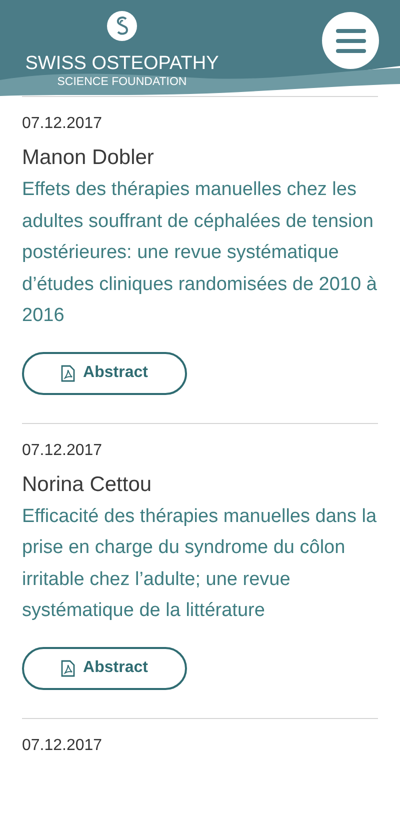  I want to click on author-name: Norina Cettou, so click(87, 485).